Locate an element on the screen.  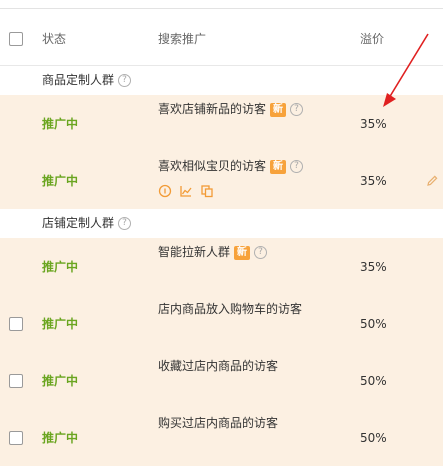
group-title: 店铺定制人群? is located at coordinates (87, 223).